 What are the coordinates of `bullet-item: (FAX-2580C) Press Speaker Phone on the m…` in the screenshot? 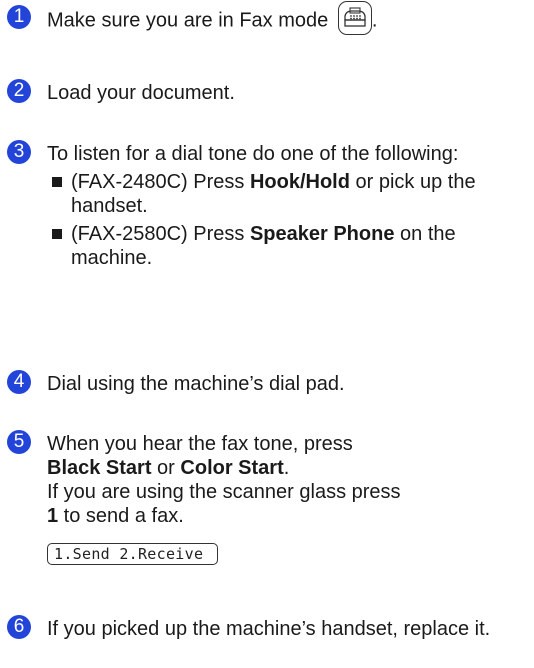 It's located at (268, 246).